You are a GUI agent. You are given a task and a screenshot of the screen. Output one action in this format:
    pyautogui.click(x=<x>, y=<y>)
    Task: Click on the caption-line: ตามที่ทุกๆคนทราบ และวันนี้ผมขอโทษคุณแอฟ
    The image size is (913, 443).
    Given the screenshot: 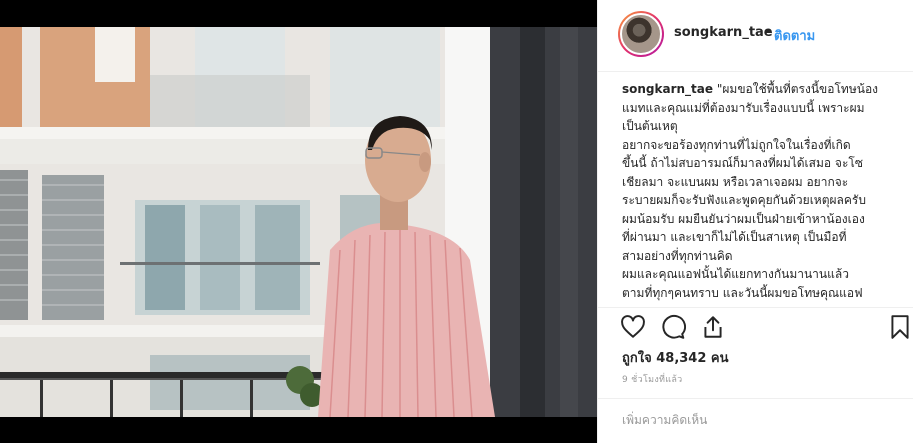 What is the action you would take?
    pyautogui.click(x=742, y=292)
    